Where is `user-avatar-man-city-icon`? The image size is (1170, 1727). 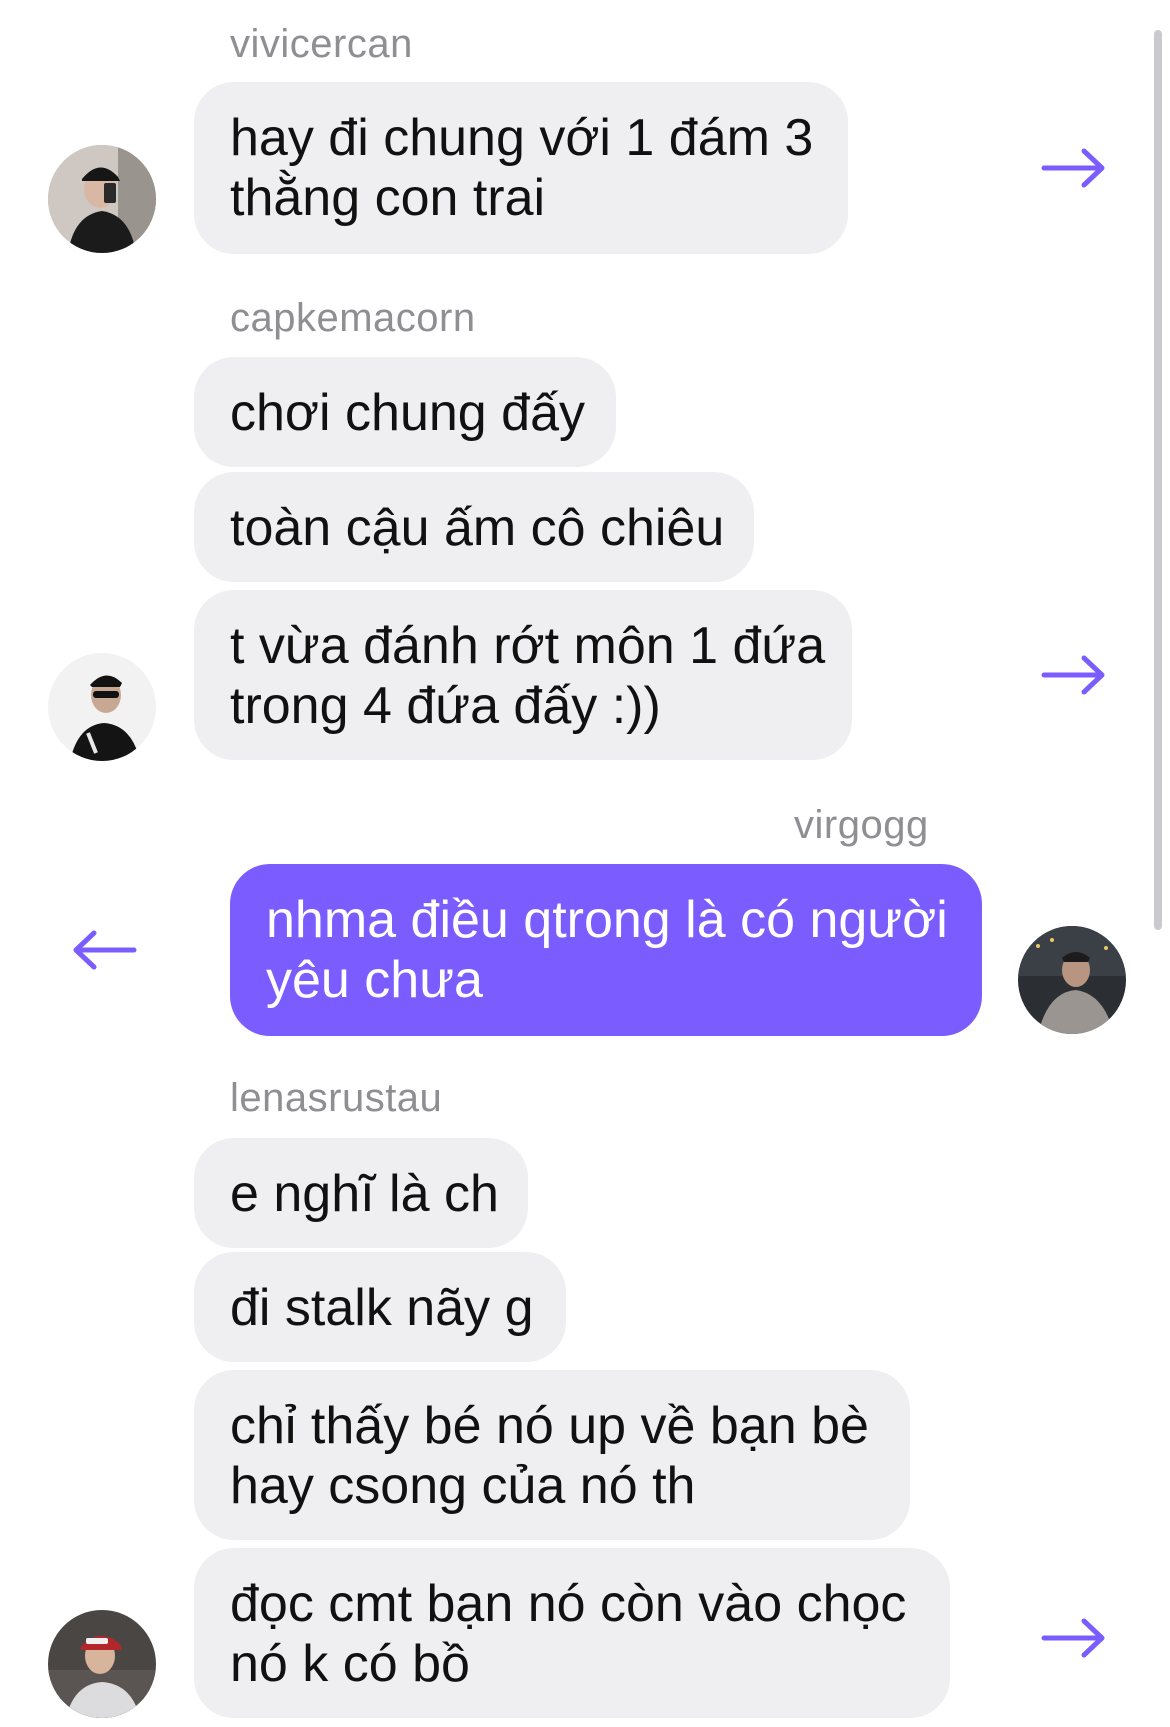 user-avatar-man-city-icon is located at coordinates (1072, 980).